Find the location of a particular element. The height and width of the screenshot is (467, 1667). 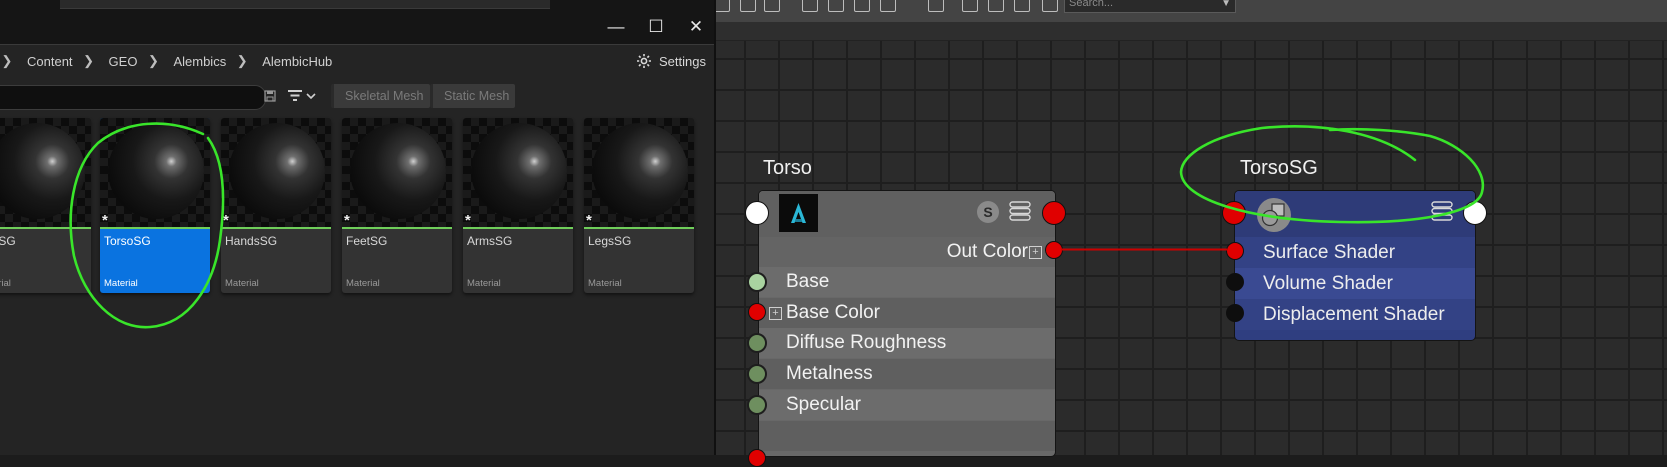

asset-tile-handssg: * HandsSG Material is located at coordinates (276, 205).